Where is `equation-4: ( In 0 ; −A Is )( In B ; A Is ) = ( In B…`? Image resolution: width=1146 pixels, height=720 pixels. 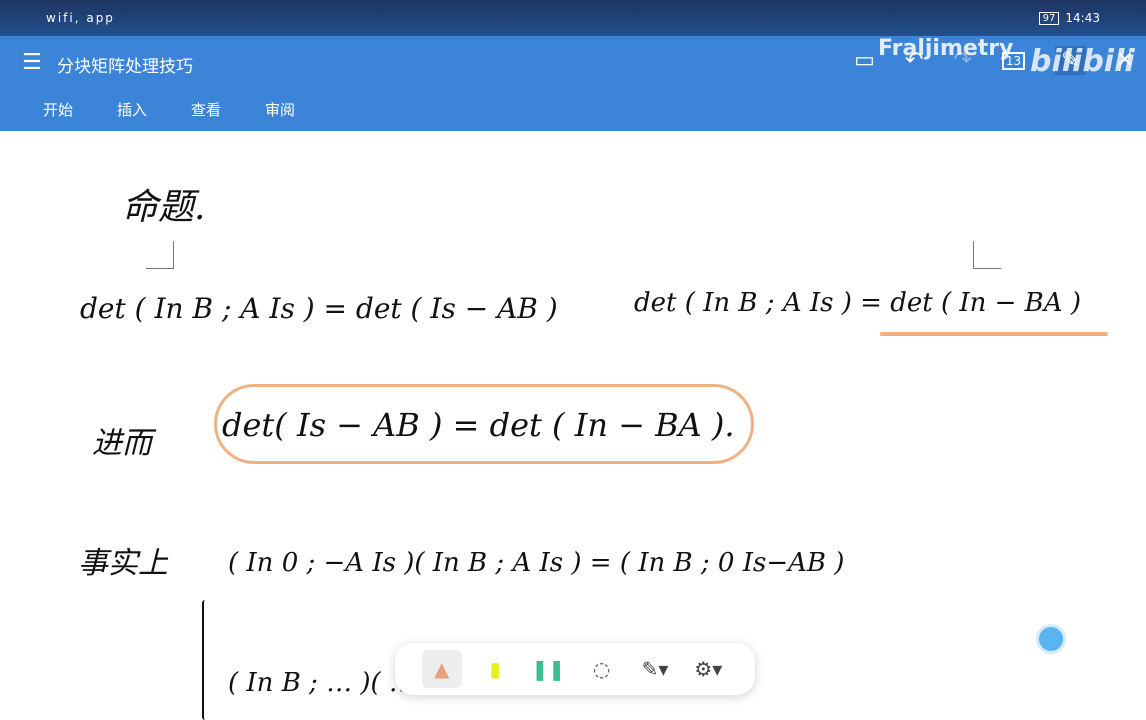
equation-4: ( In 0 ; −A Is )( In B ; A Is ) = ( In B… is located at coordinates (536, 563).